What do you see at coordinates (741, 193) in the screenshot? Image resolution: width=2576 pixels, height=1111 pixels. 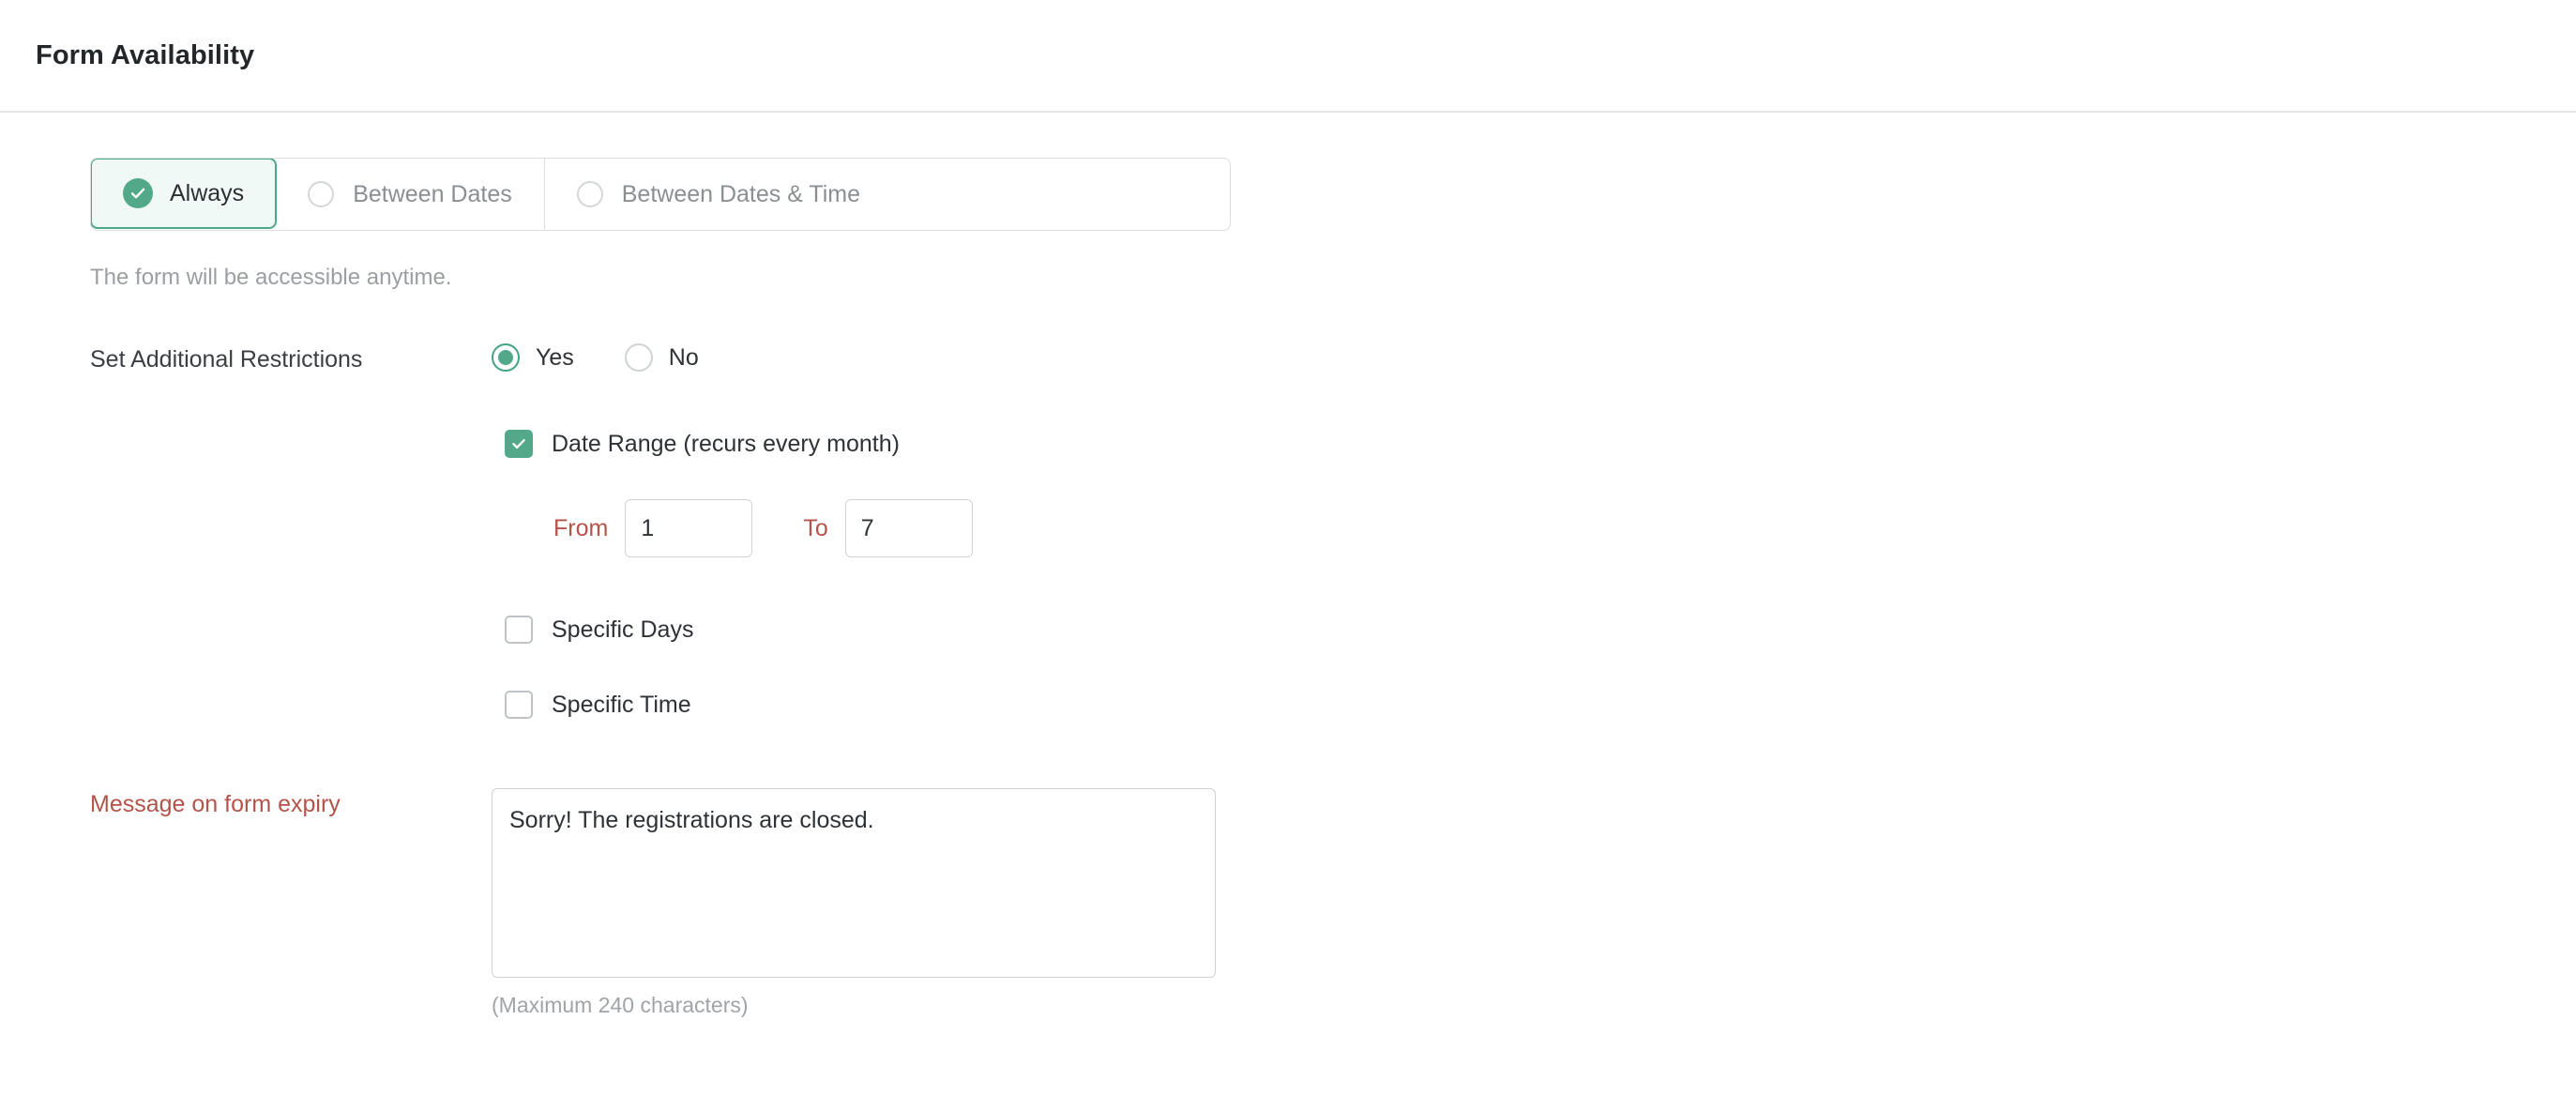 I see `tab-between-dates-time-label: Between Dates & Time` at bounding box center [741, 193].